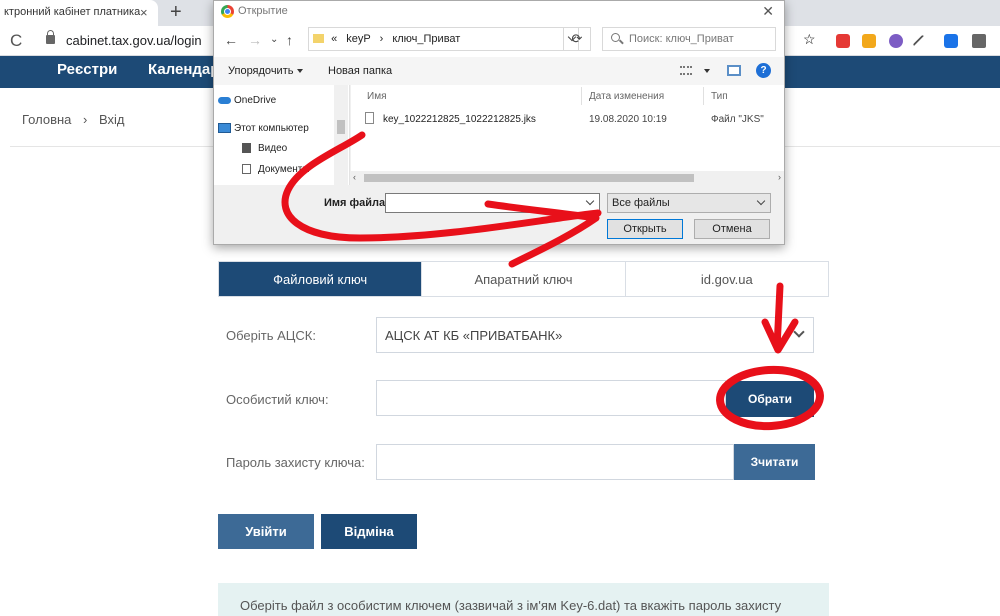 The height and width of the screenshot is (616, 1000). What do you see at coordinates (72, 12) in the screenshot?
I see `tab-title: ктронний кабінет платника` at bounding box center [72, 12].